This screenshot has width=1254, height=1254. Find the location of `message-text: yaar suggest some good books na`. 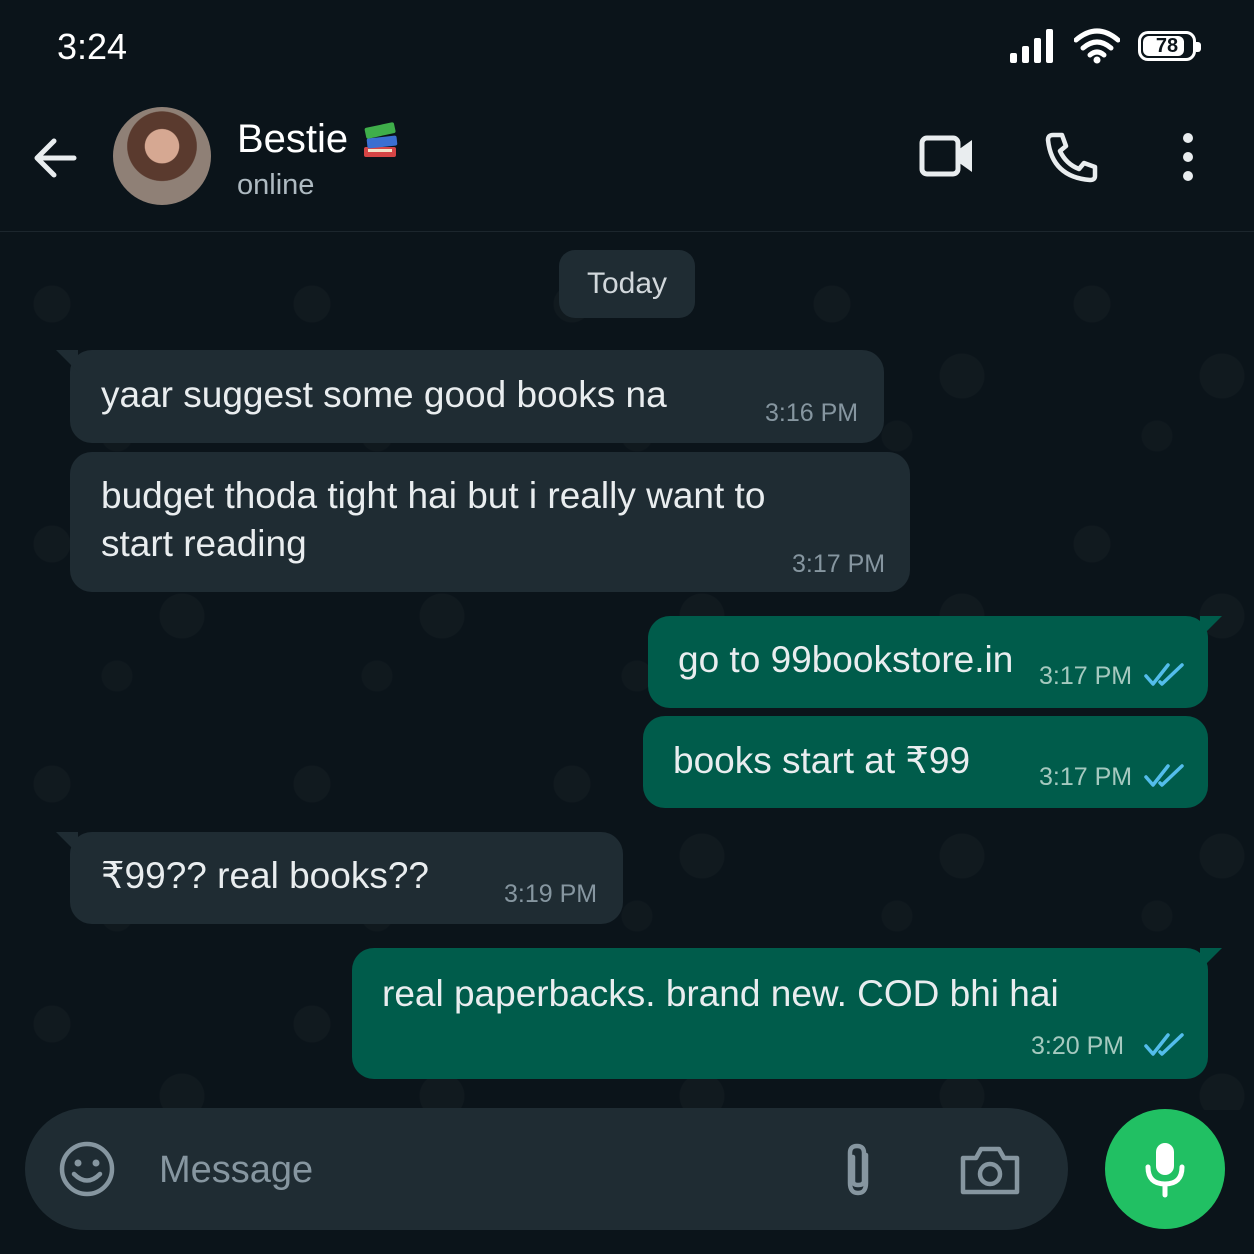

message-text: yaar suggest some good books na is located at coordinates (384, 394).